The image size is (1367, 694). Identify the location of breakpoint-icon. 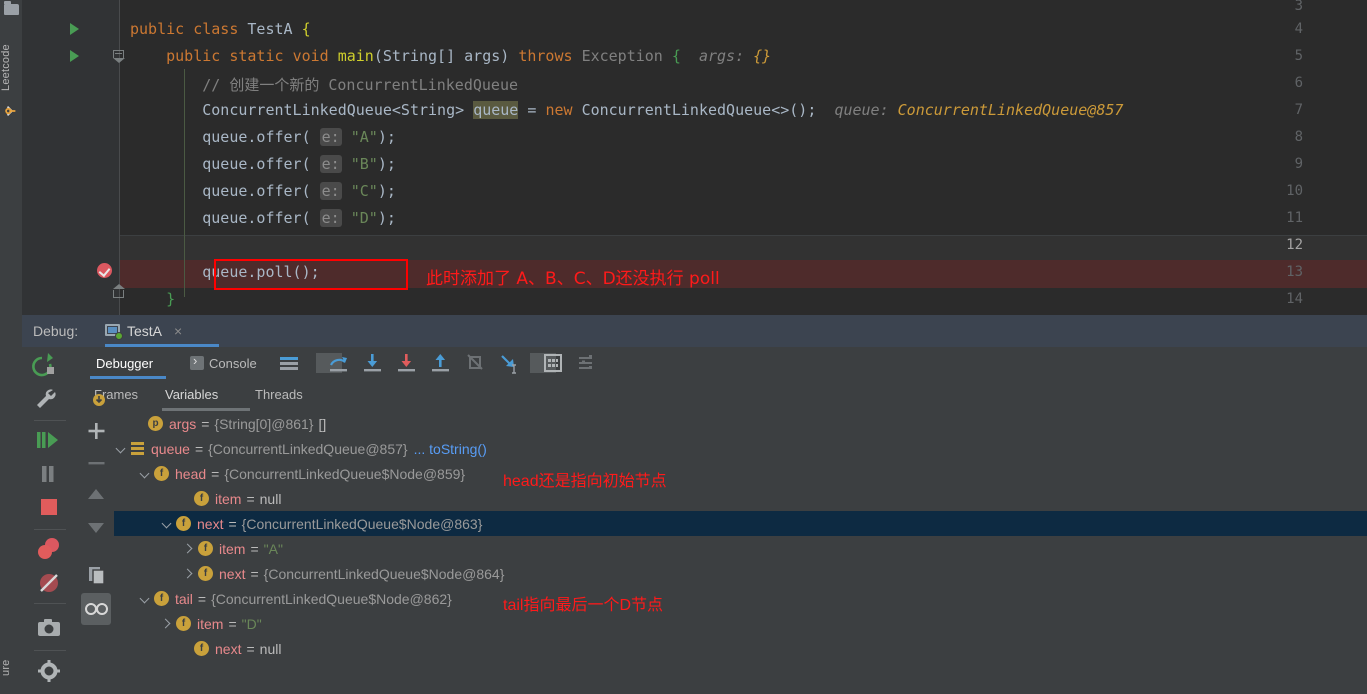
(104, 270).